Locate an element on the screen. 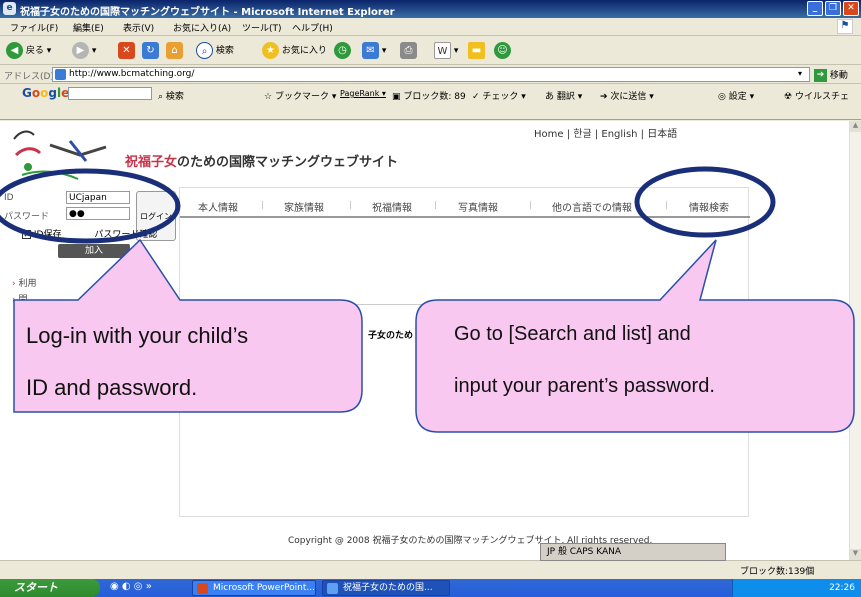  send-button: ➔ 次に送信 ▾ is located at coordinates (627, 95).